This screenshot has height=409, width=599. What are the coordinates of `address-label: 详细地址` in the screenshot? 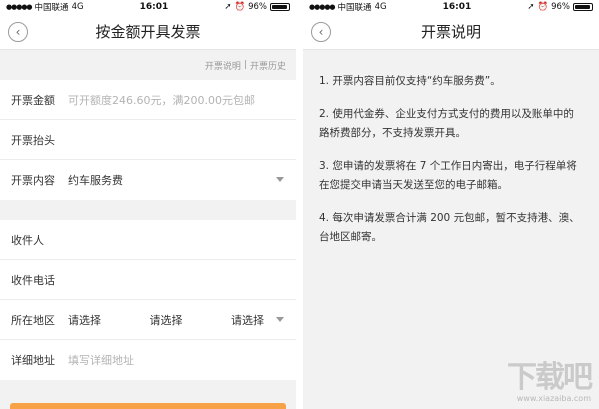 It's located at (33, 360).